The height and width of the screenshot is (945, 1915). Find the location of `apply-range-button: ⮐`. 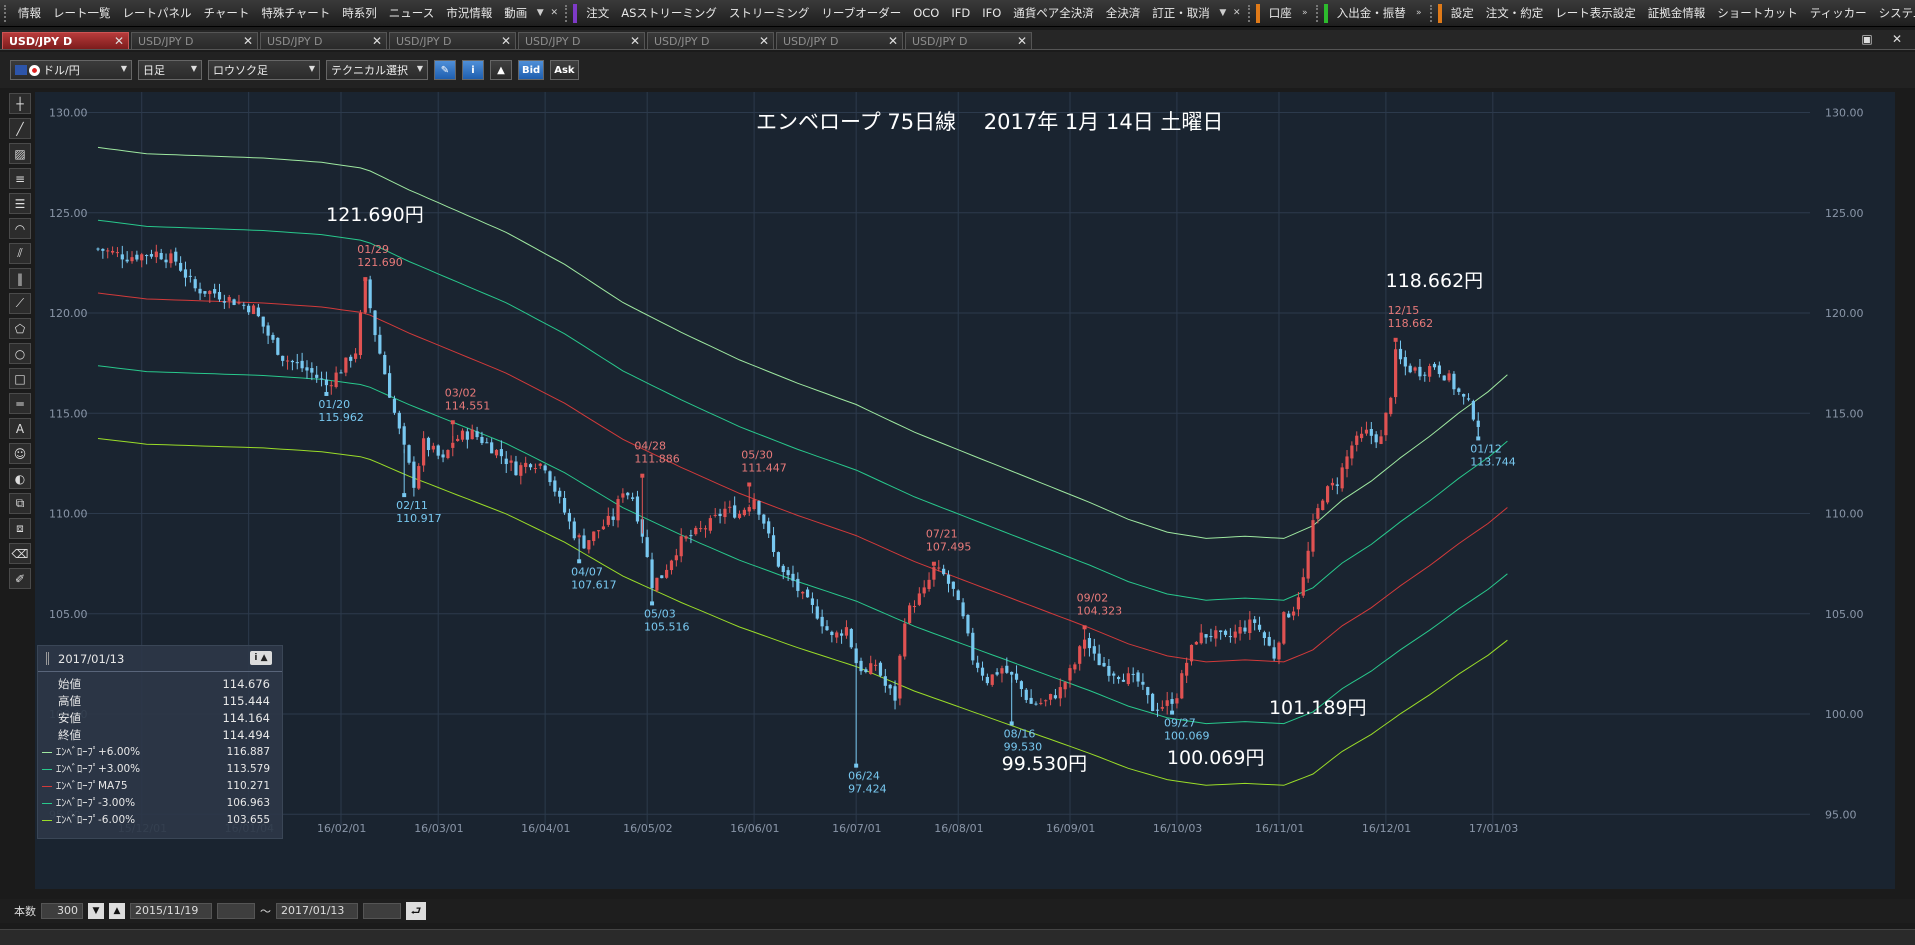

apply-range-button: ⮐ is located at coordinates (416, 911).